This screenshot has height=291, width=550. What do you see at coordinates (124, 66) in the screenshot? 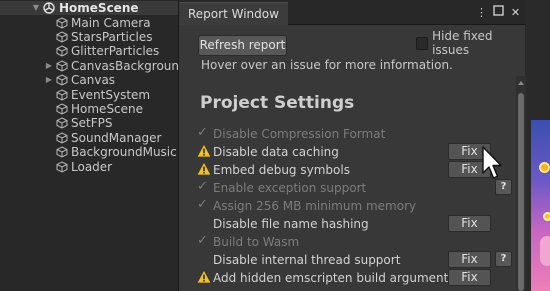
I see `hierarchy-item-label: CanvasBackground` at bounding box center [124, 66].